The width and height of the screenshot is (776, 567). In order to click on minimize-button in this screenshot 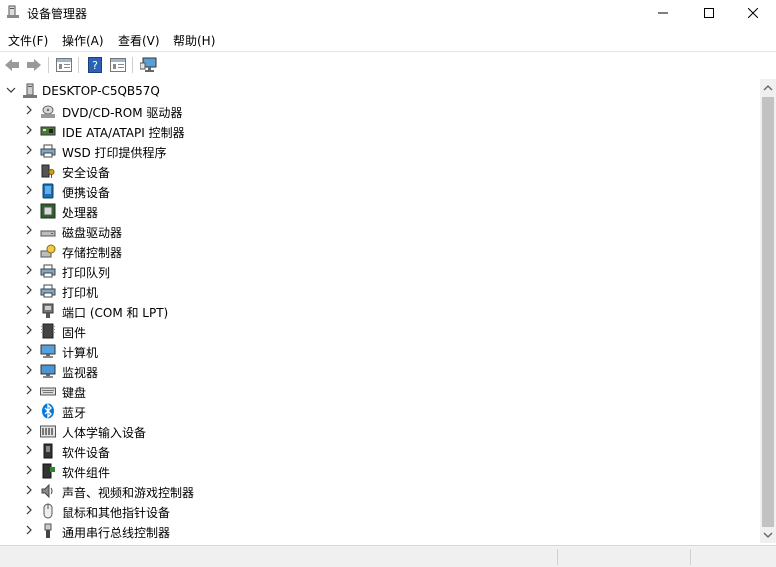, I will do `click(663, 12)`.